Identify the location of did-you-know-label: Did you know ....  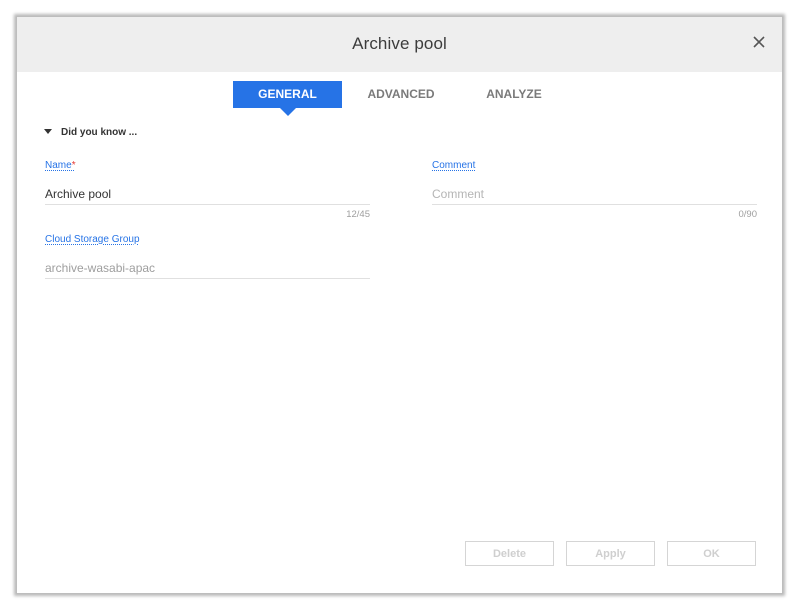
(99, 132).